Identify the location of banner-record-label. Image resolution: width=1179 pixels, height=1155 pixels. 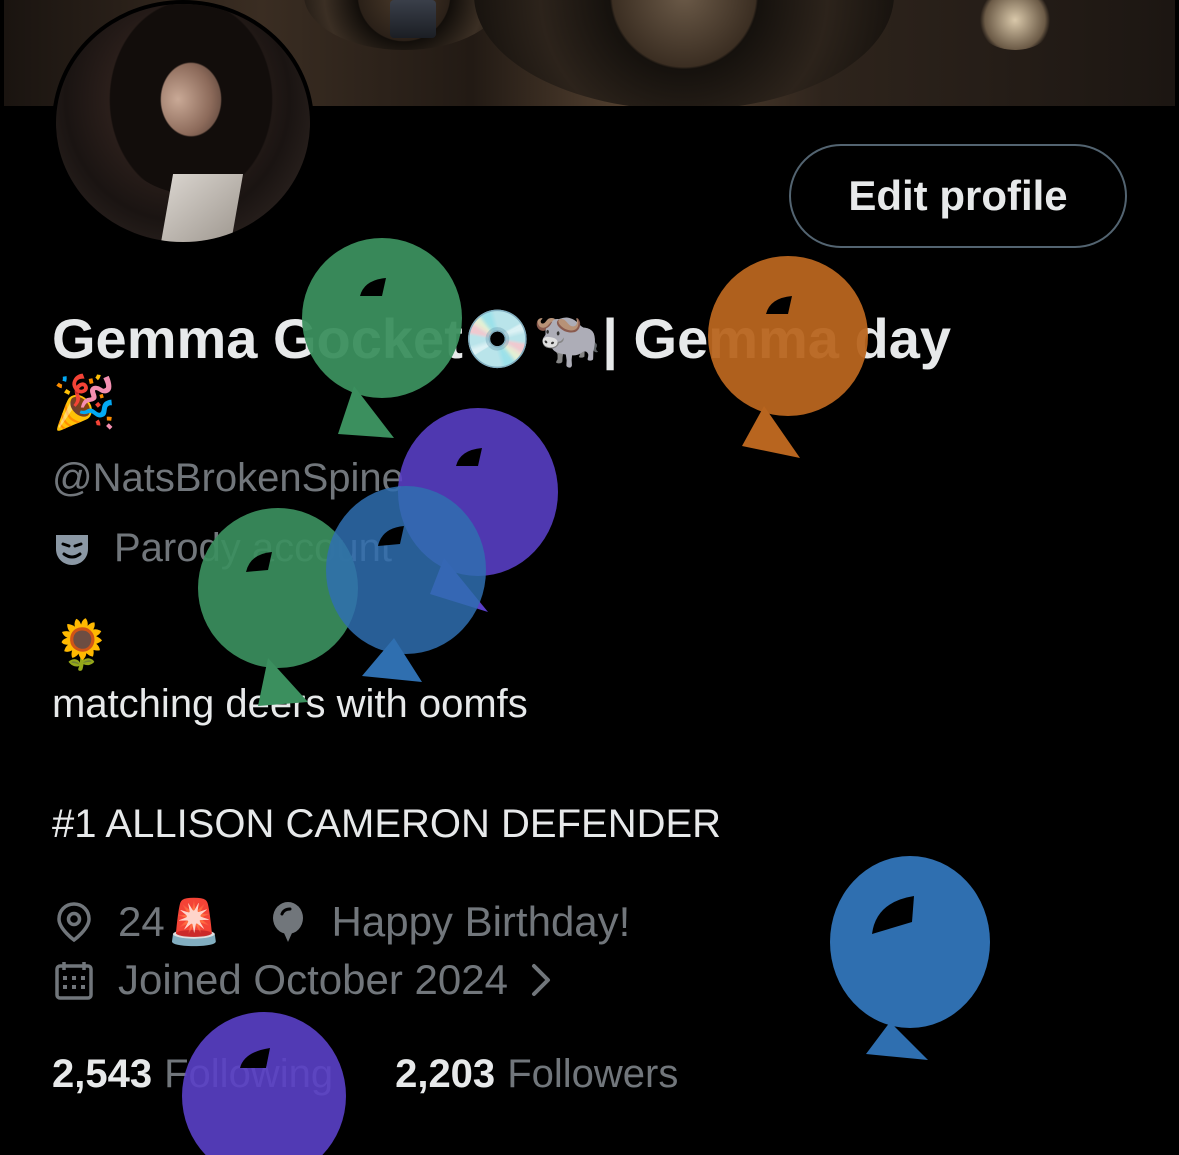
(413, 19).